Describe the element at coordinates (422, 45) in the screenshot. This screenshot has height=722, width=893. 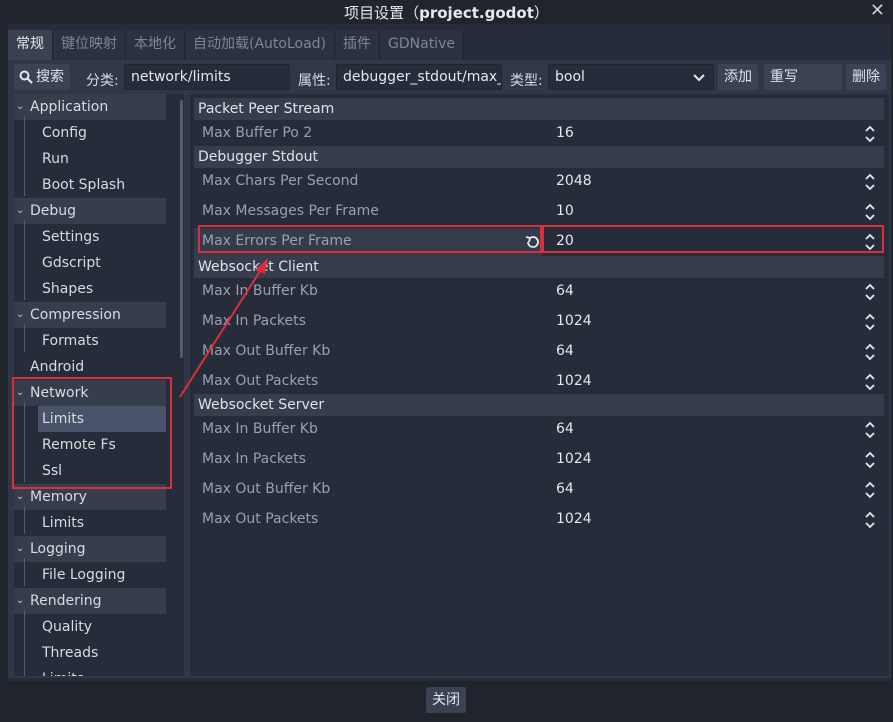
I see `tab-gdnative: GDNative` at that location.